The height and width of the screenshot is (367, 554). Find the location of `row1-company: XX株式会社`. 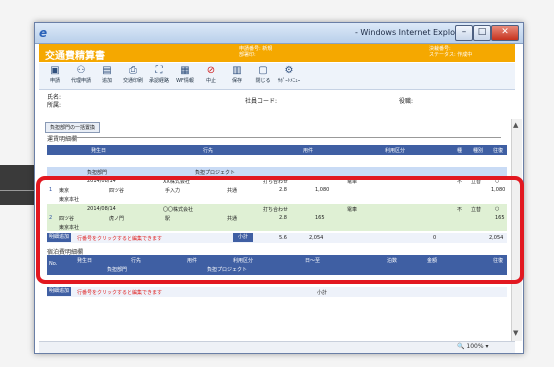

row1-company: XX株式会社 is located at coordinates (176, 182).